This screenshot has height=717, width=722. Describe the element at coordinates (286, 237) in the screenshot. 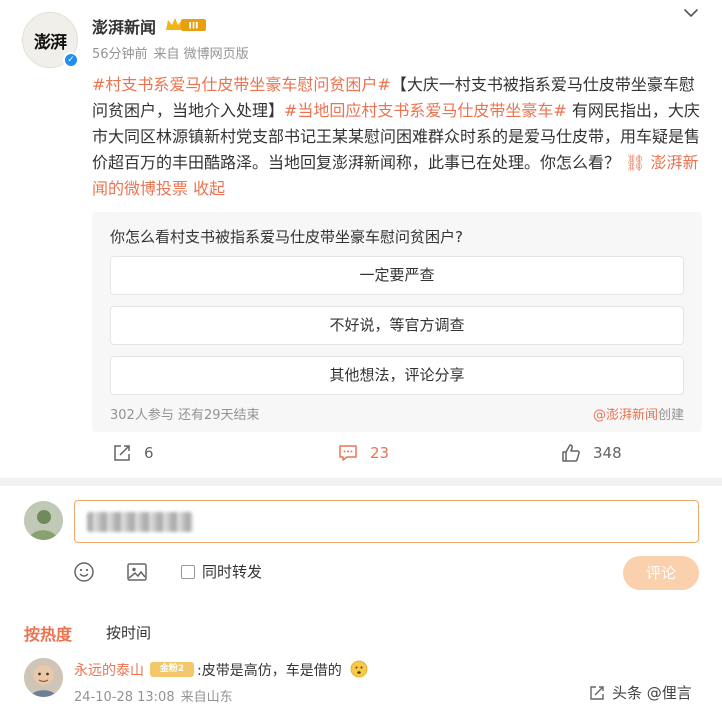

I see `poll-question: 你怎么看村支书被指系爱马仕皮带坐豪车慰问贫困户?` at that location.